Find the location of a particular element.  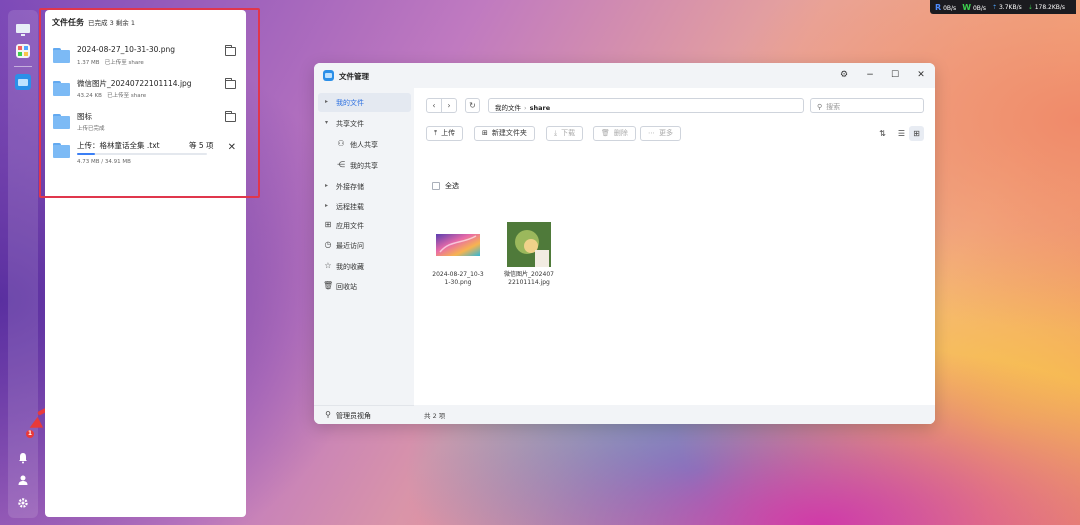

list-view-icon: ☰ is located at coordinates (901, 133).